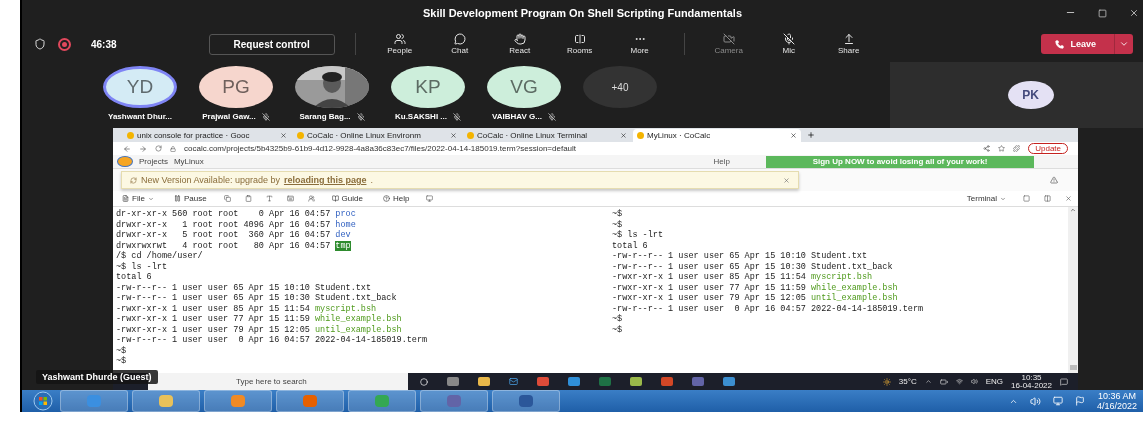  Describe the element at coordinates (290, 198) in the screenshot. I see `keyboard-icon` at that location.